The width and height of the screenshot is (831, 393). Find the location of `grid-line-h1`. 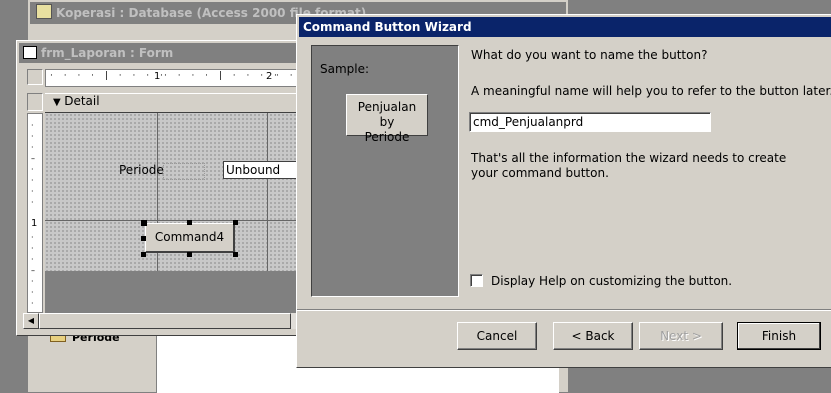

grid-line-h1 is located at coordinates (179, 220).